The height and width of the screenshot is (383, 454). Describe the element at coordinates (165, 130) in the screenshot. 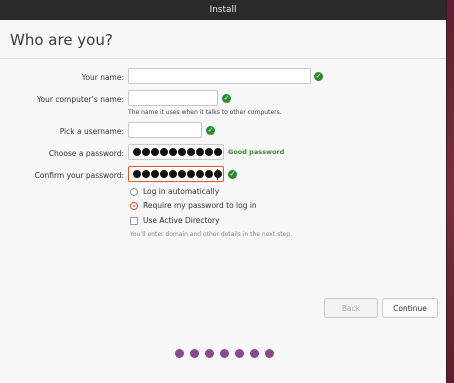

I see `username-input` at that location.